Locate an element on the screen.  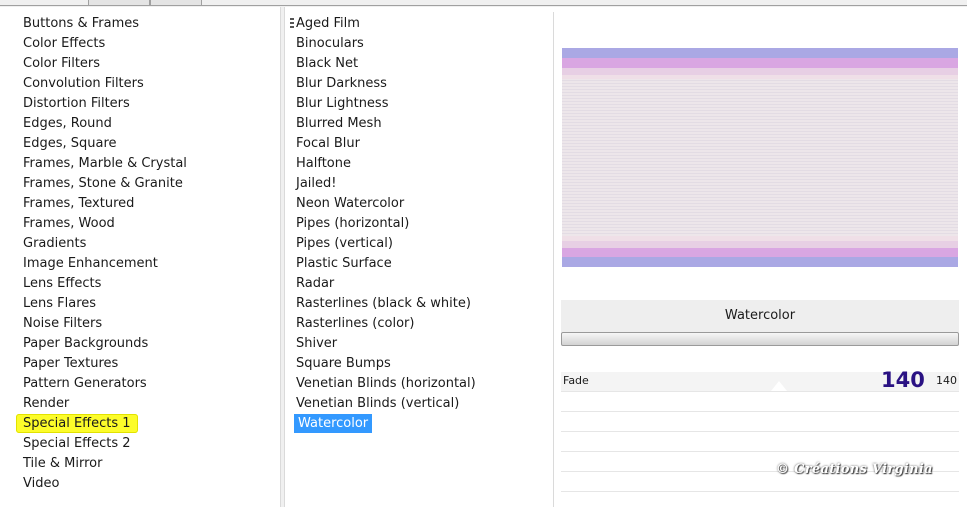
effect-item: Watercolor is located at coordinates (386, 424).